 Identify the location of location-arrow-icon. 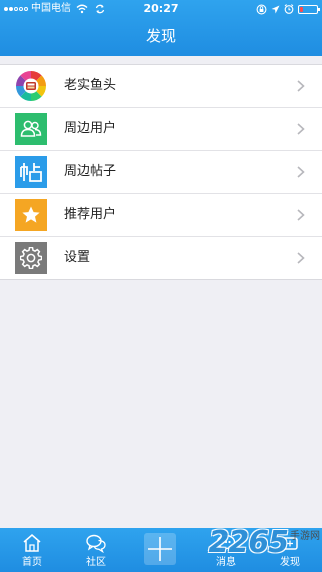
(275, 9).